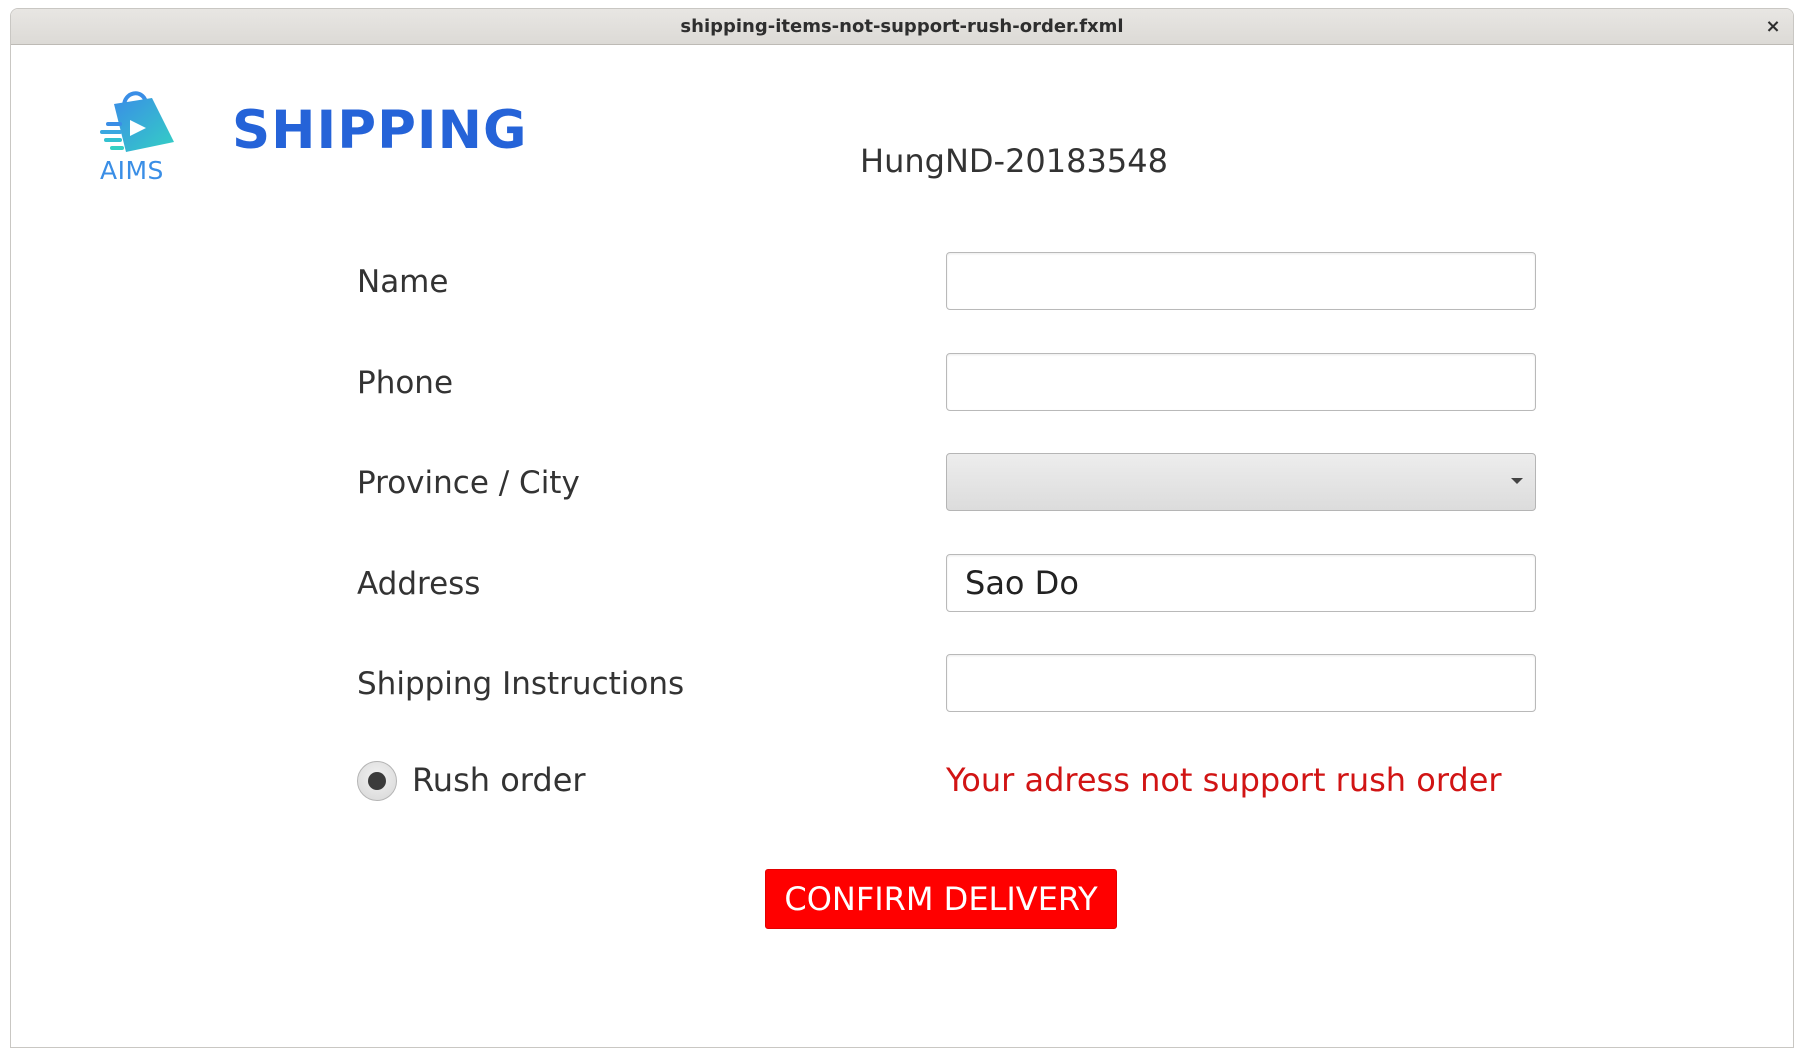 This screenshot has width=1796, height=1054. What do you see at coordinates (380, 130) in the screenshot?
I see `page-title: SHIPPING` at bounding box center [380, 130].